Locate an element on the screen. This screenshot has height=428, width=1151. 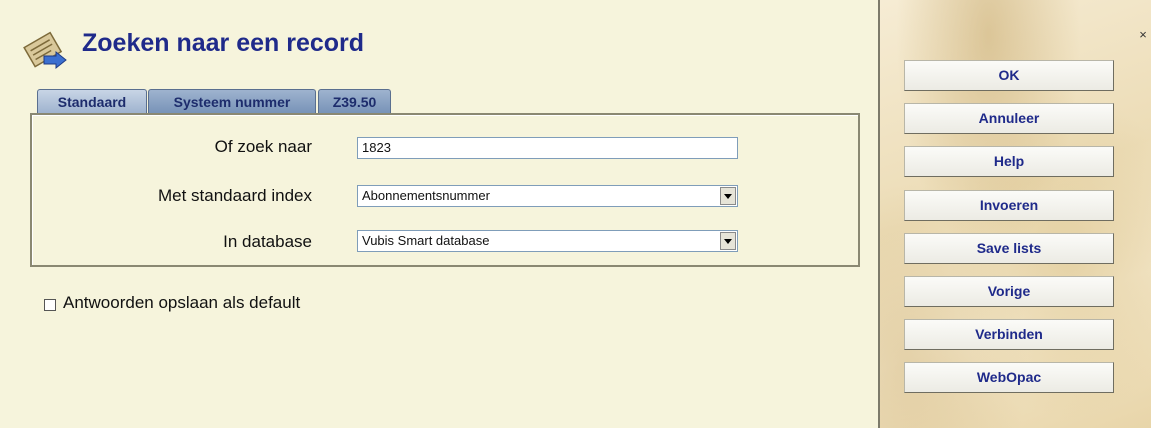
cancel-button: Annuleer is located at coordinates (1009, 118).